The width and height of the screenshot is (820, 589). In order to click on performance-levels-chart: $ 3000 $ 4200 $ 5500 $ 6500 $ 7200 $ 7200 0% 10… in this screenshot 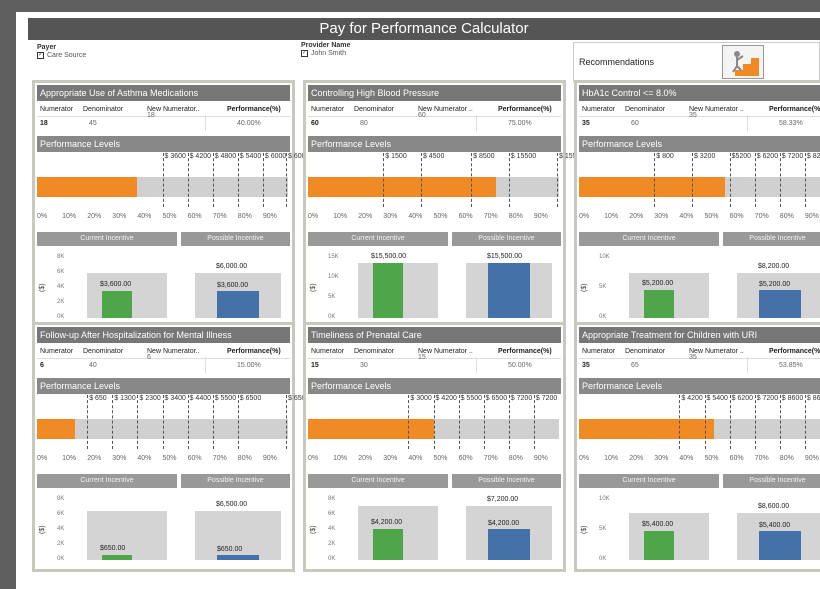, I will do `click(434, 433)`.